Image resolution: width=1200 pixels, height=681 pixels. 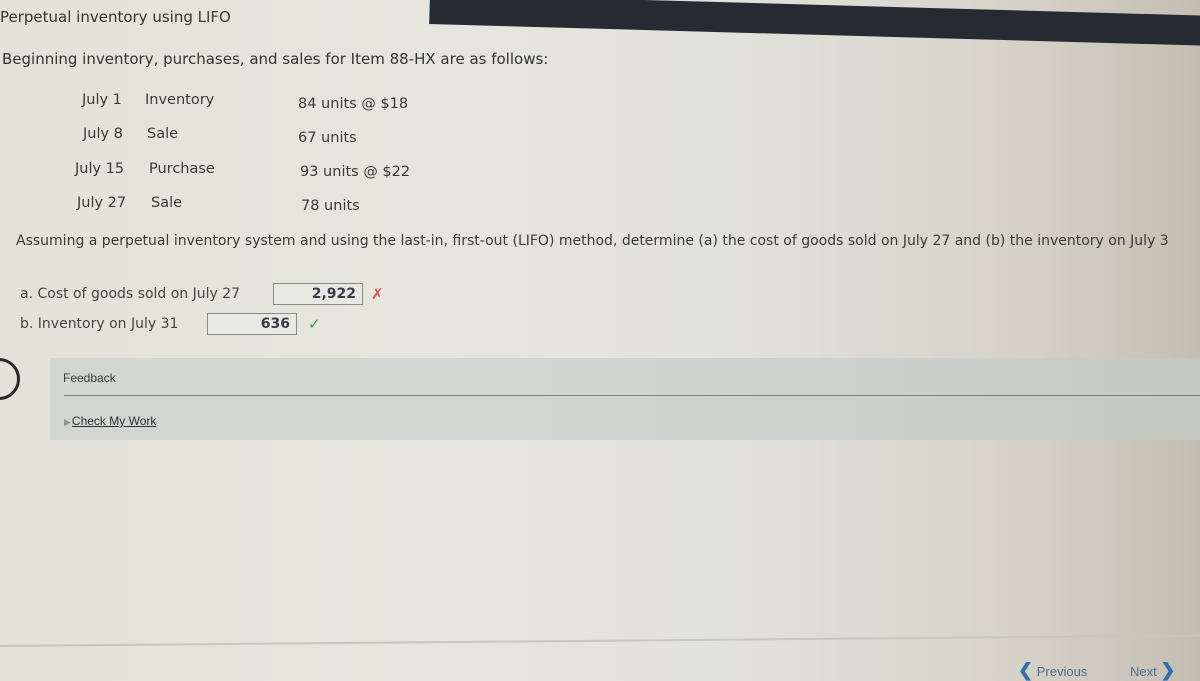 What do you see at coordinates (327, 138) in the screenshot?
I see `transaction-detail: 67 units` at bounding box center [327, 138].